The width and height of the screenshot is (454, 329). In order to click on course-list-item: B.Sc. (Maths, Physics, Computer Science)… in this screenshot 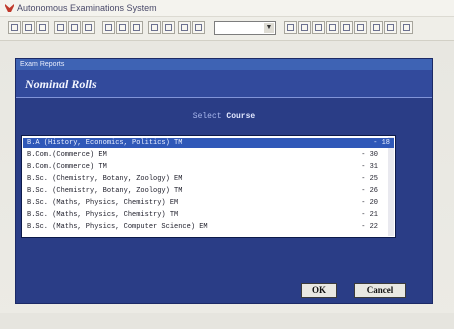, I will do `click(208, 227)`.